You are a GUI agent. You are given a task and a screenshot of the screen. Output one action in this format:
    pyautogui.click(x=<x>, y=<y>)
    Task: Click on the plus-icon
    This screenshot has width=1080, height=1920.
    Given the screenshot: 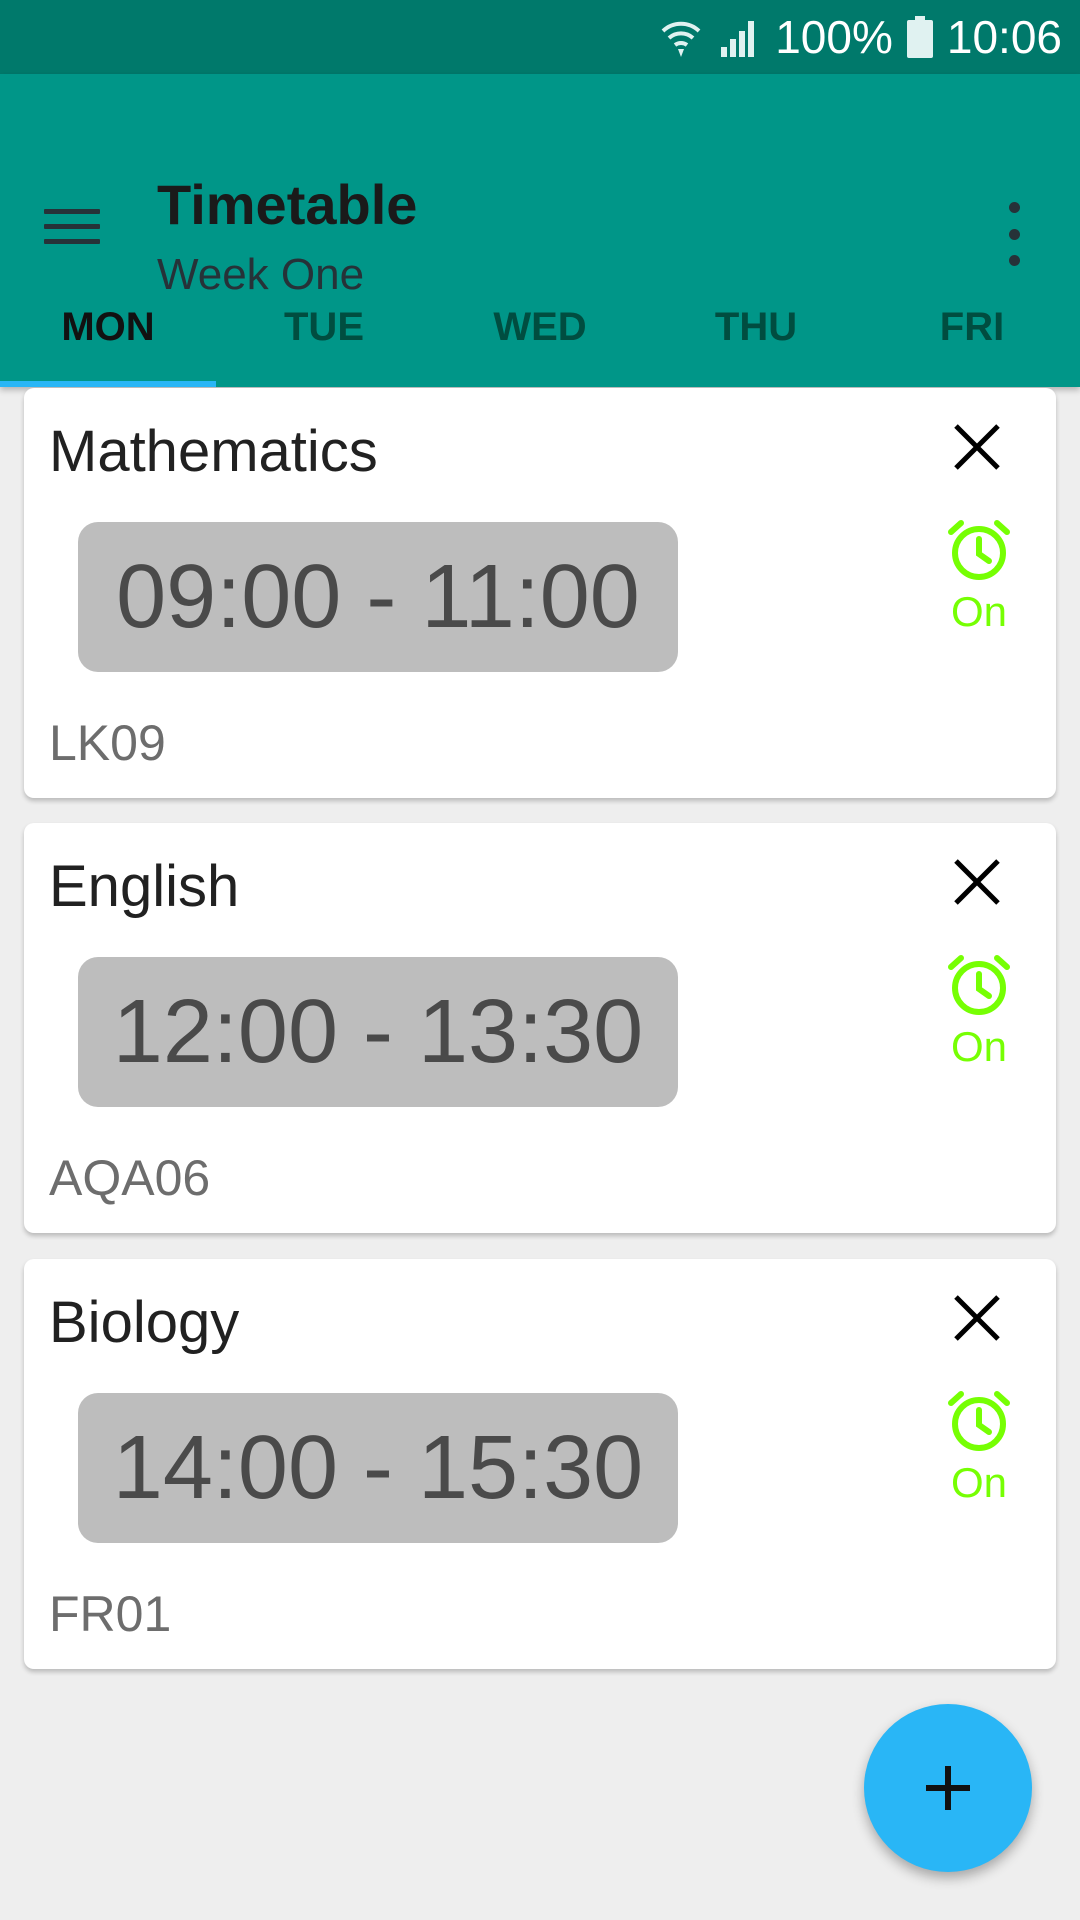 What is the action you would take?
    pyautogui.click(x=948, y=1788)
    